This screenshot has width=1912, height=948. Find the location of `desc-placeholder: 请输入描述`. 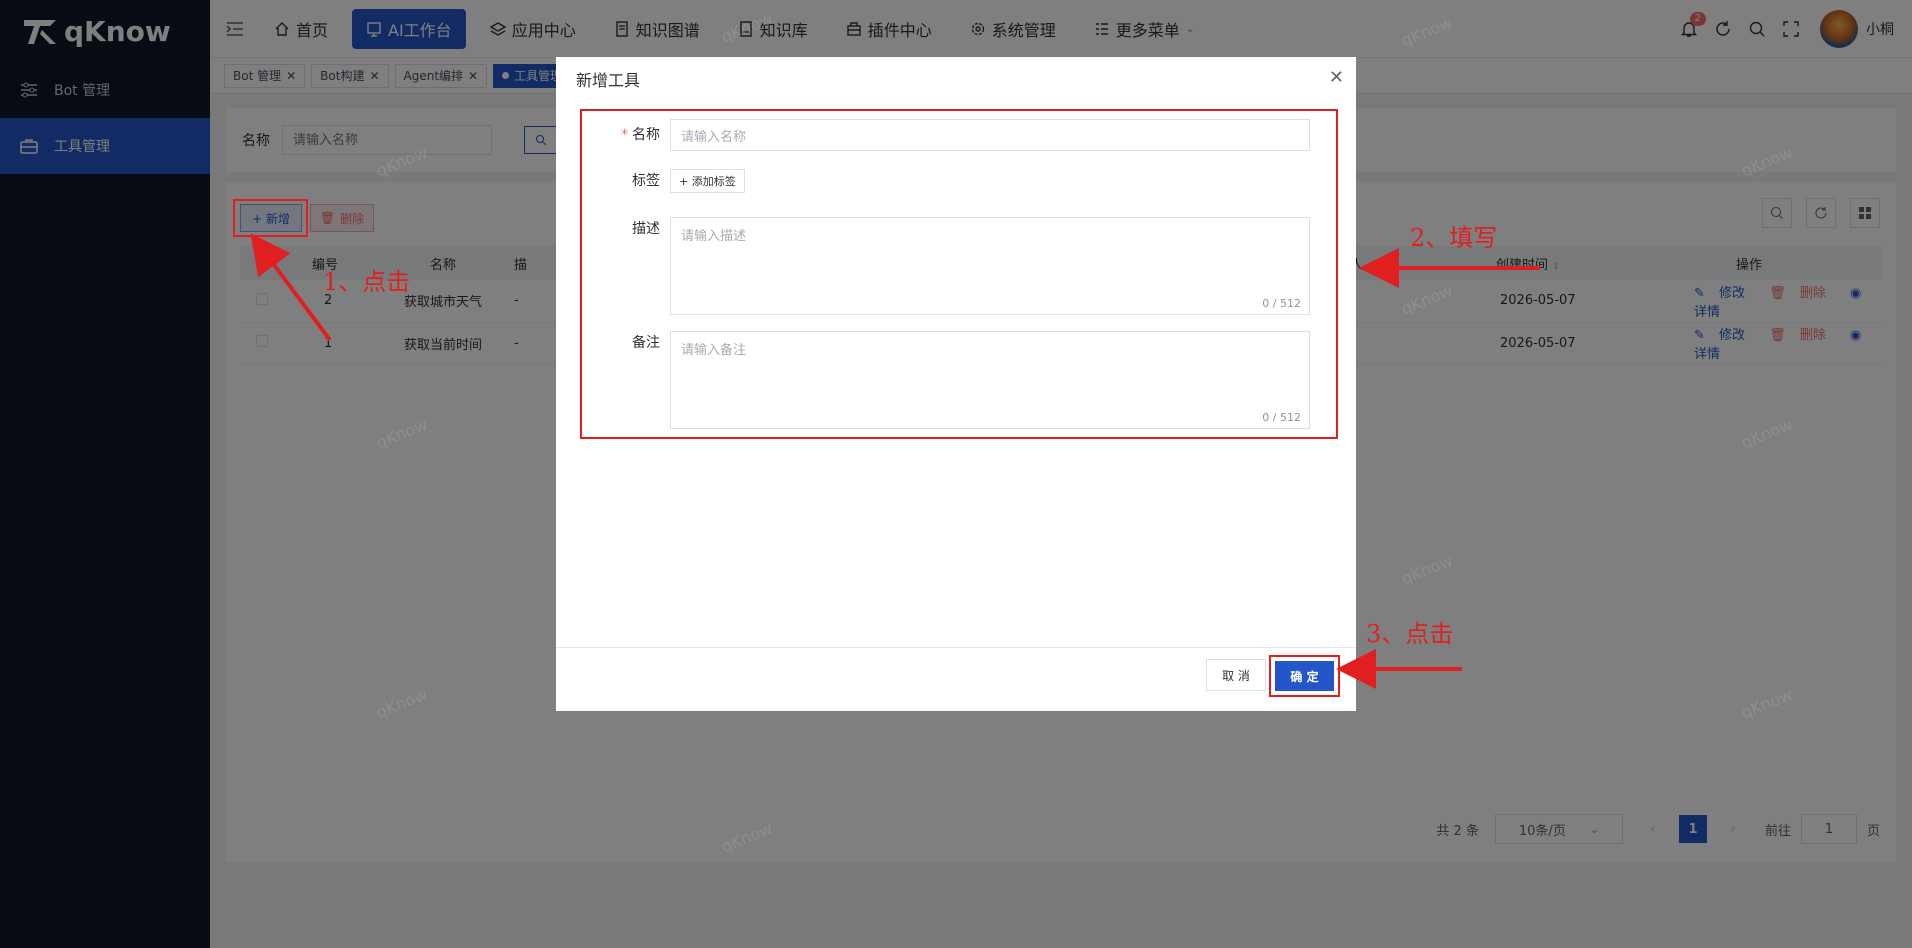

desc-placeholder: 请输入描述 is located at coordinates (714, 236).